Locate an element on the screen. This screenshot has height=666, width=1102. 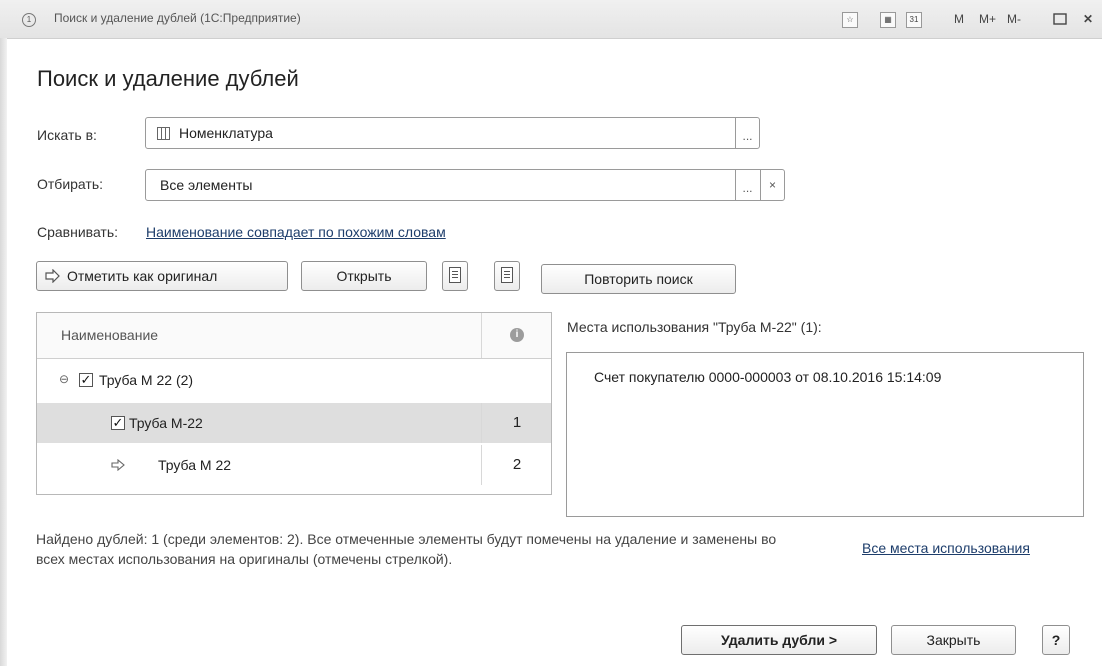
delete-duplicates-button: Удалить дубли > is located at coordinates (779, 640).